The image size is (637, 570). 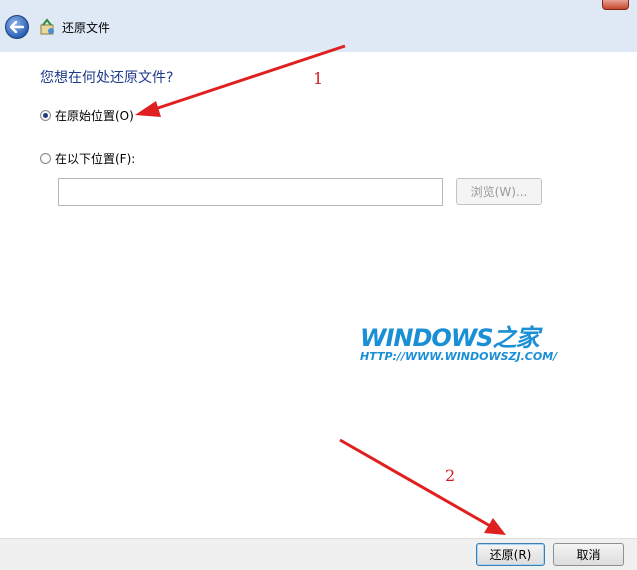 I want to click on option-original-label: 在原始位置(O), so click(x=94, y=116).